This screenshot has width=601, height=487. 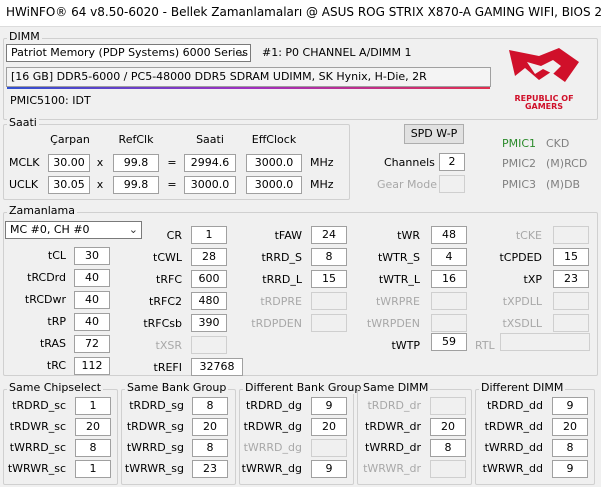 What do you see at coordinates (396, 387) in the screenshot?
I see `same-dimm-title: Same DIMM` at bounding box center [396, 387].